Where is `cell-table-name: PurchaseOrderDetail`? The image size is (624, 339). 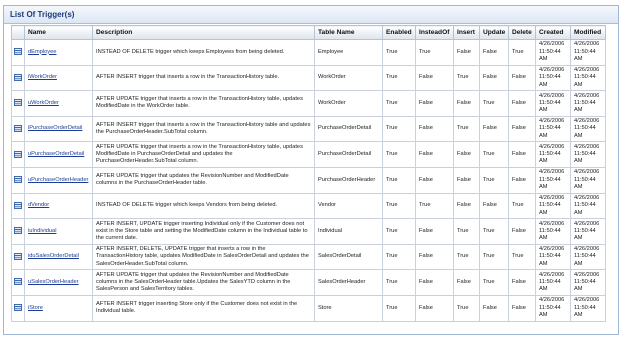
cell-table-name: PurchaseOrderDetail is located at coordinates (348, 154).